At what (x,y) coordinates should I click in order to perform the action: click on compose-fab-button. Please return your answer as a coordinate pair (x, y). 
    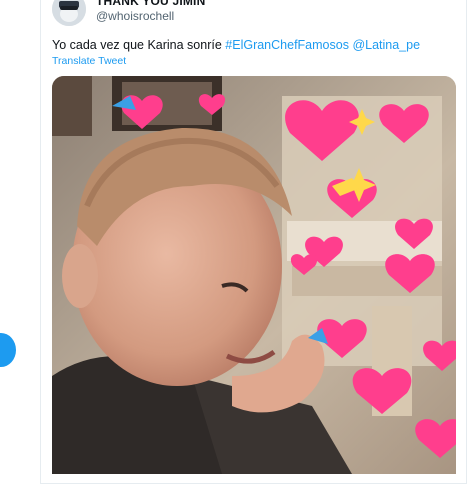
    Looking at the image, I should click on (8, 350).